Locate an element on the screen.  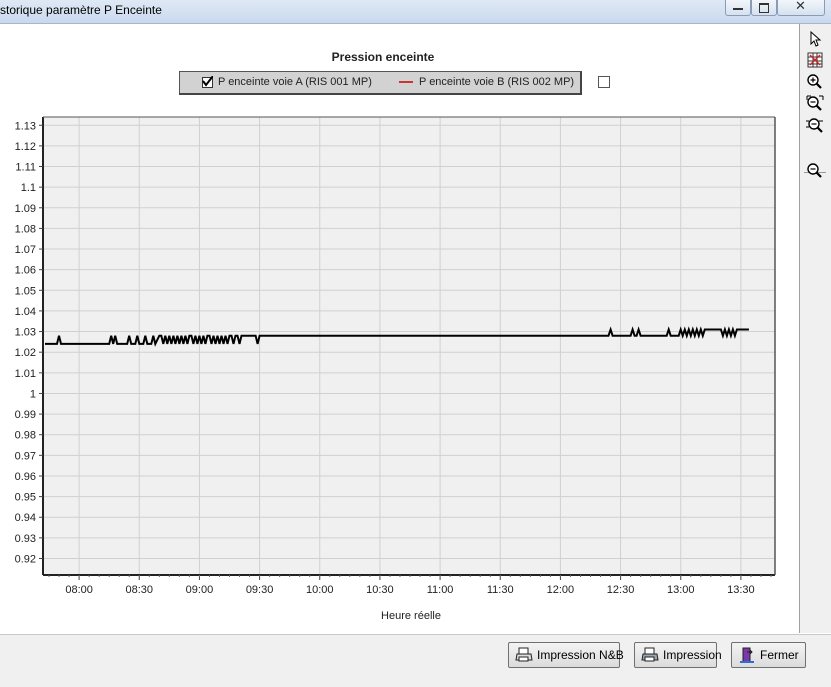
zoom-area-tool-button is located at coordinates (815, 104).